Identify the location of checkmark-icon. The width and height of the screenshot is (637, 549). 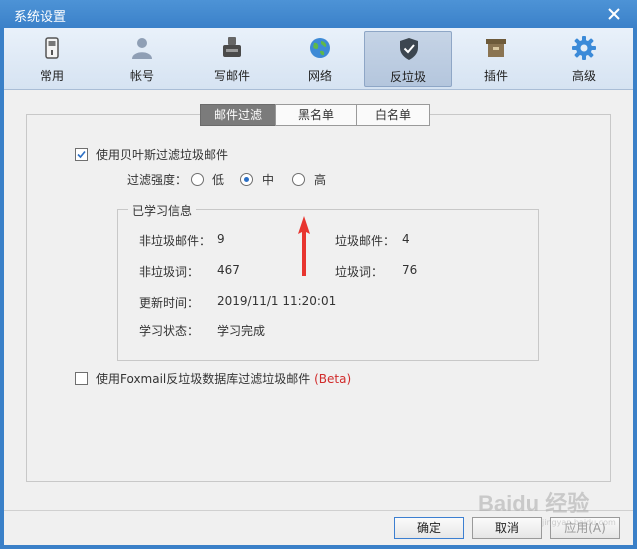
(81, 154).